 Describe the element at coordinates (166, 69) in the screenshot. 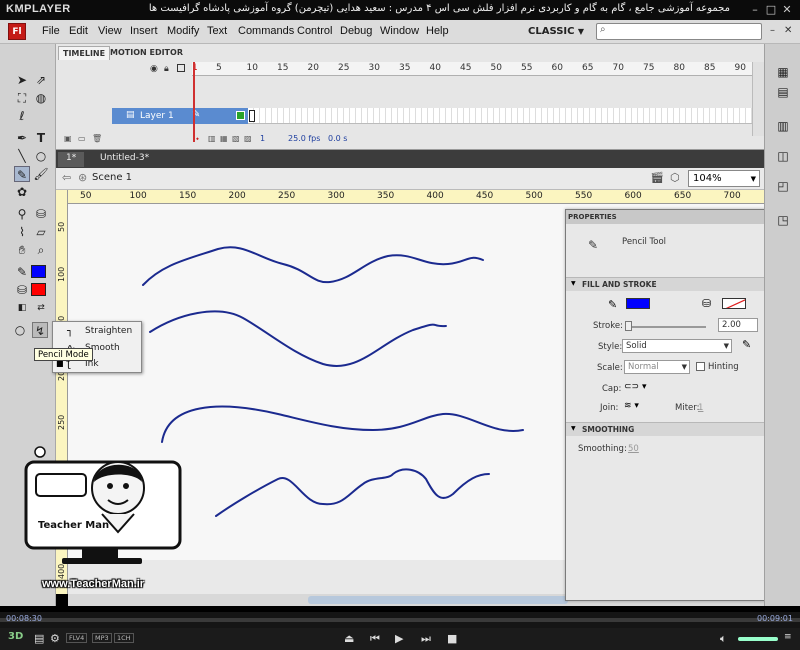

I see `lock-icon: 🔒︎` at that location.